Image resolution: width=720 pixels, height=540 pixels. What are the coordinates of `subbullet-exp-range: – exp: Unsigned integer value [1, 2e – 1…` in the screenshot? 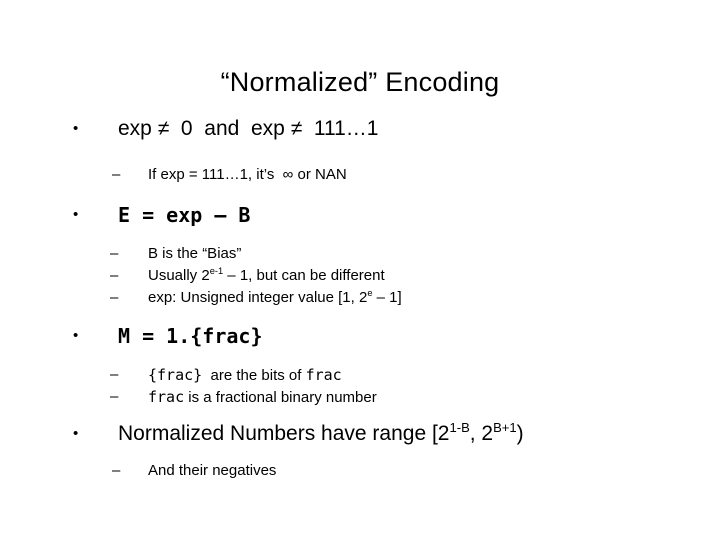 It's located at (360, 298).